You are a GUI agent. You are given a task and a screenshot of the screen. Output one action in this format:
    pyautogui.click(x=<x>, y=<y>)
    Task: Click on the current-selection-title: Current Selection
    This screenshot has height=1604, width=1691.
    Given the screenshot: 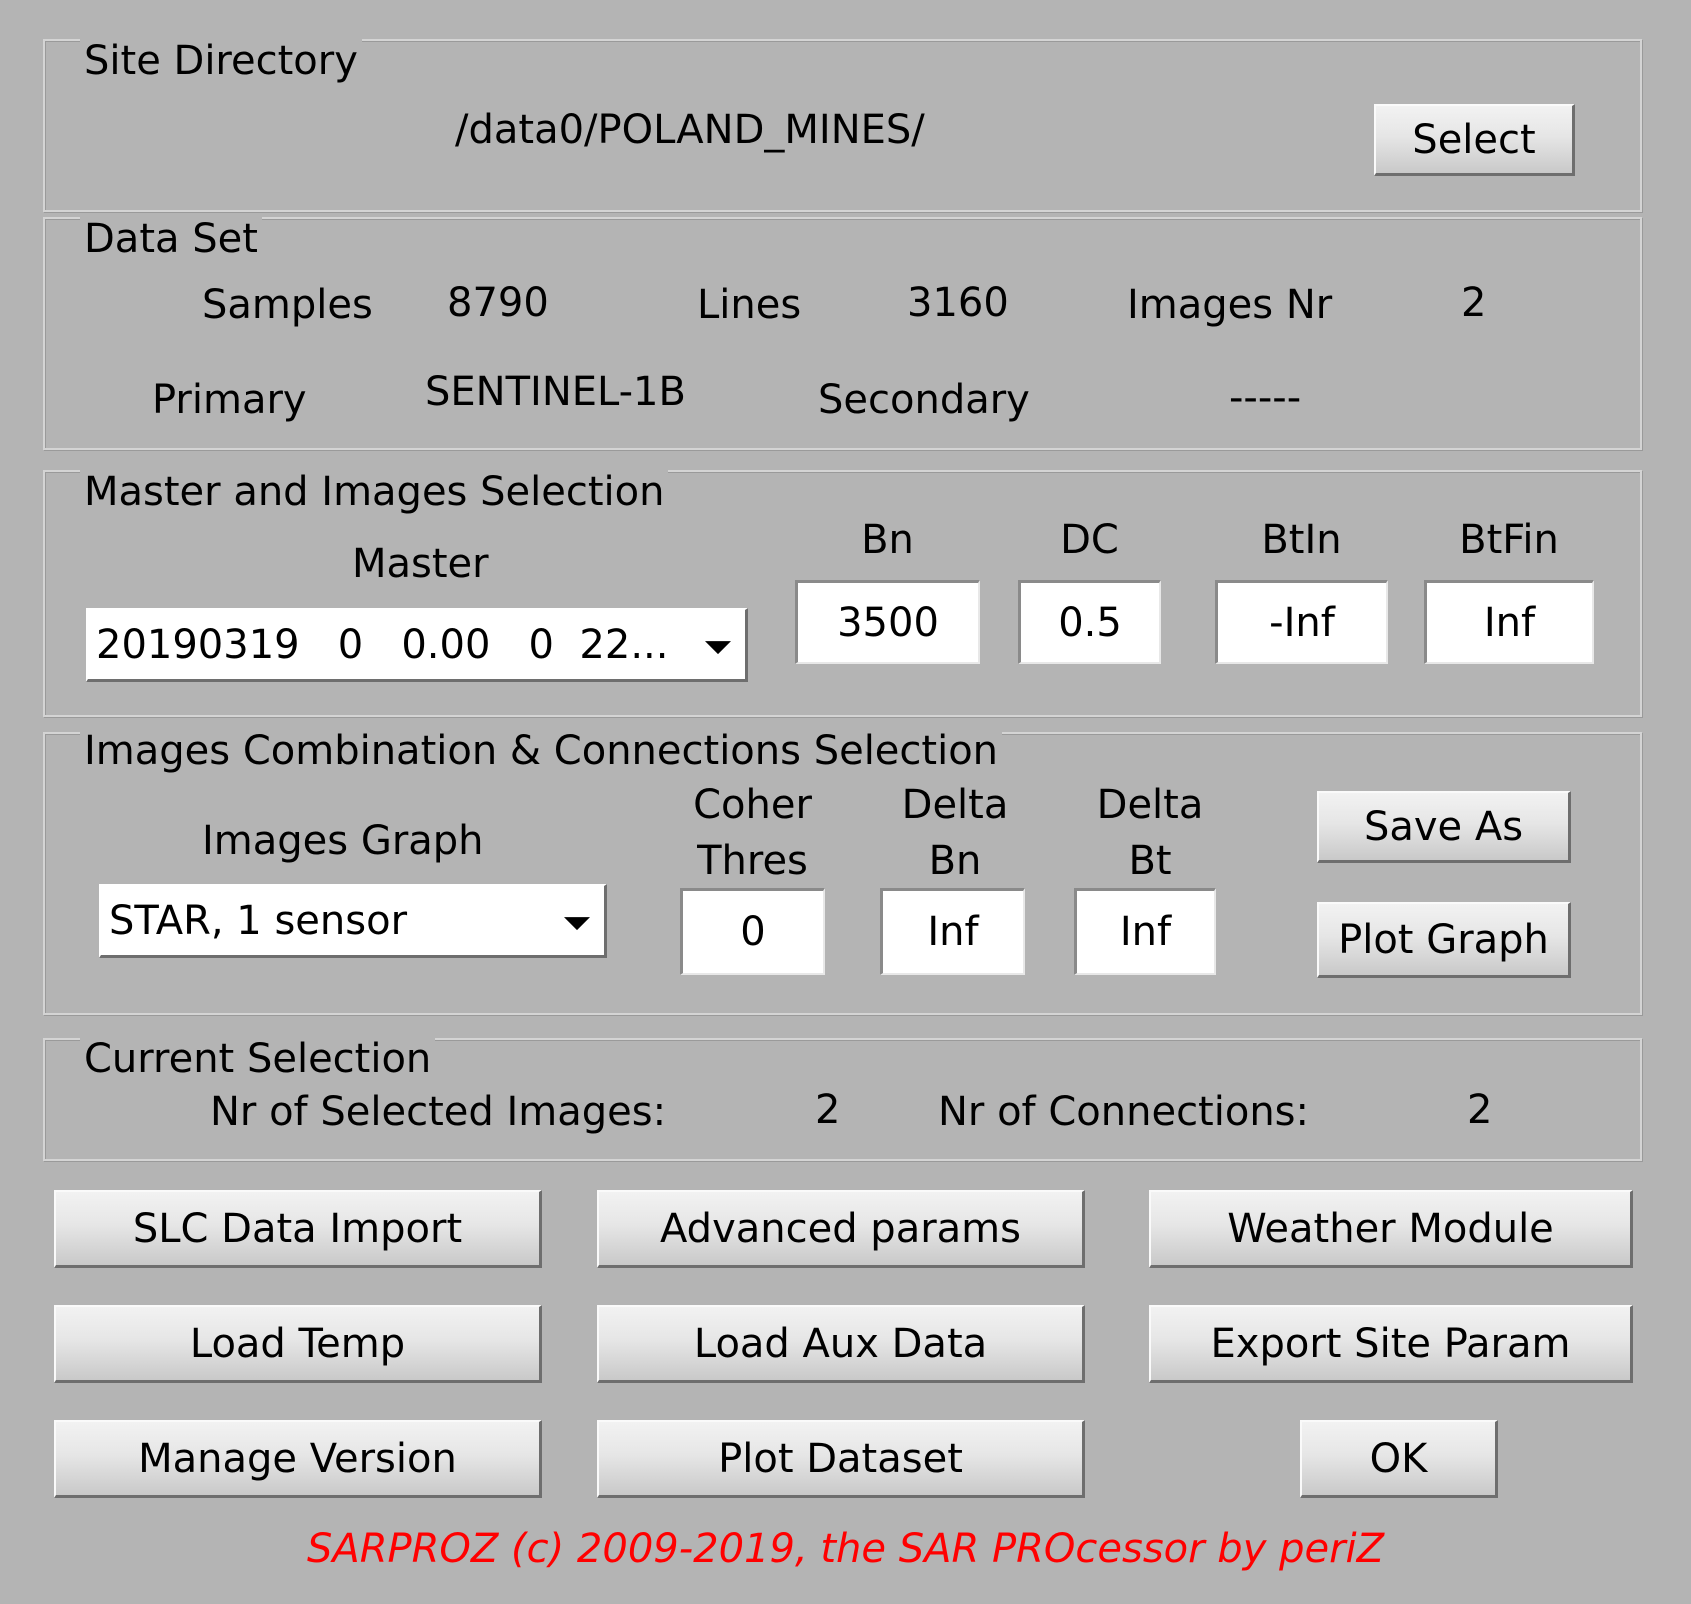 What is the action you would take?
    pyautogui.click(x=258, y=1059)
    